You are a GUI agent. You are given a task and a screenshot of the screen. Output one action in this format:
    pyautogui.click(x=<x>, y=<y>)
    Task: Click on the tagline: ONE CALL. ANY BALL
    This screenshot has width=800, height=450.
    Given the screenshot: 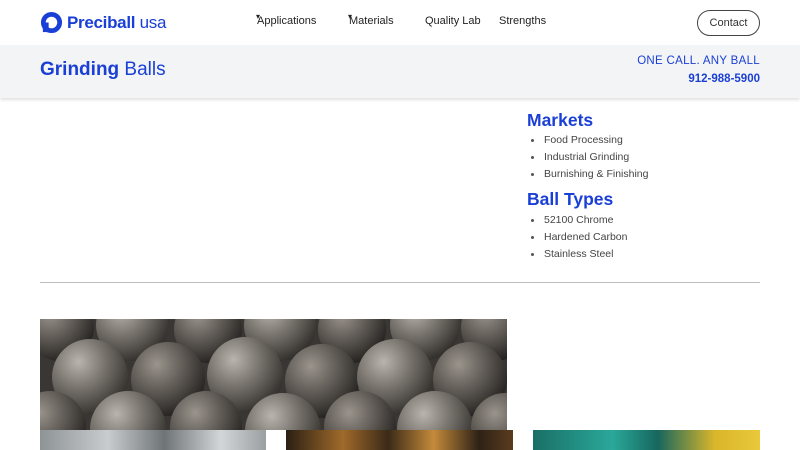 What is the action you would take?
    pyautogui.click(x=698, y=61)
    